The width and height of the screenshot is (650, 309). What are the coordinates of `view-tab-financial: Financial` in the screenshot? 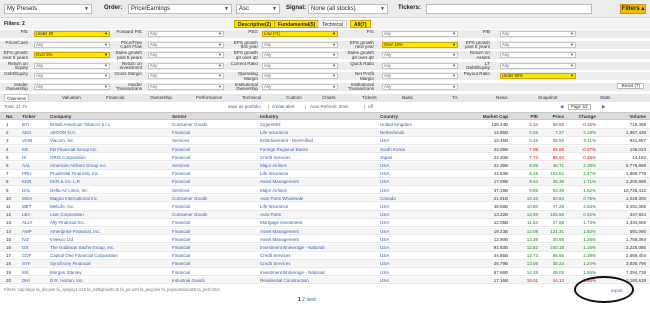 It's located at (115, 97).